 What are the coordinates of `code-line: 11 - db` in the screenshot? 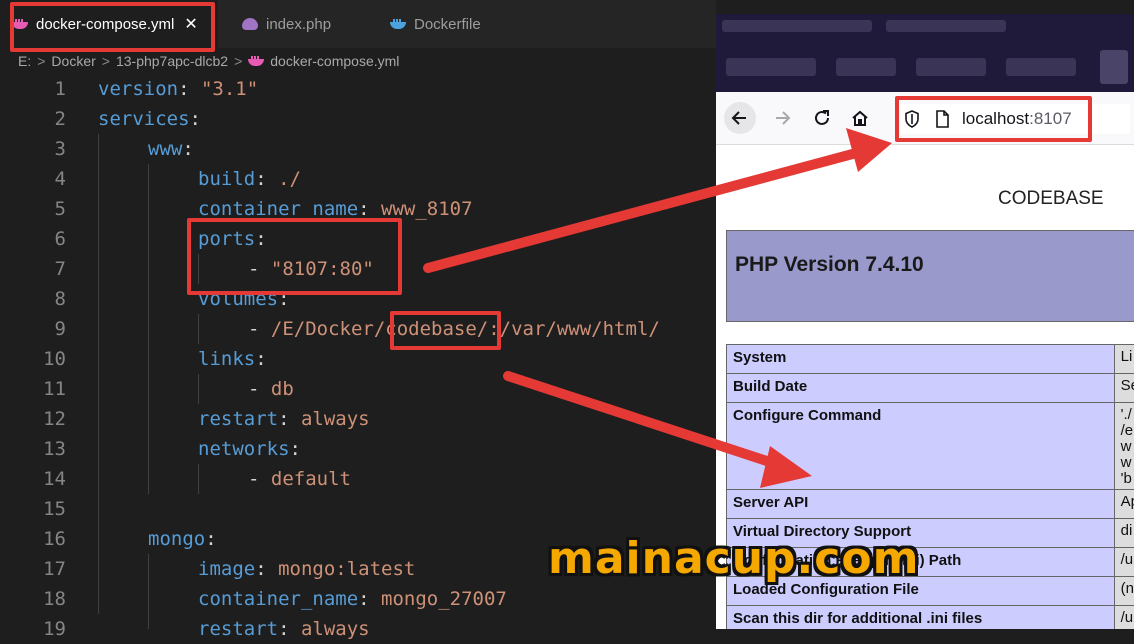 It's located at (358, 389).